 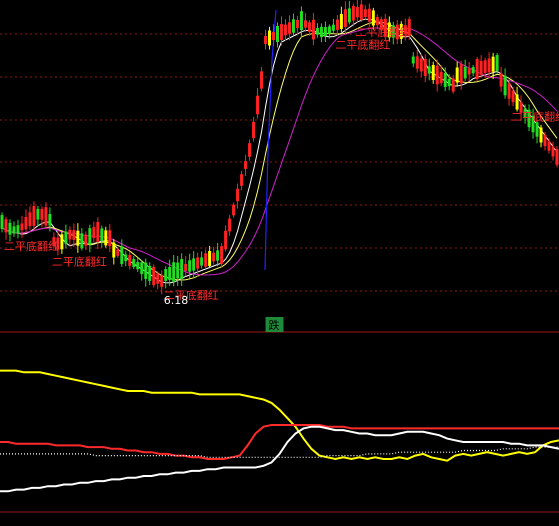 I want to click on min-price-label: 6.18, so click(x=176, y=300).